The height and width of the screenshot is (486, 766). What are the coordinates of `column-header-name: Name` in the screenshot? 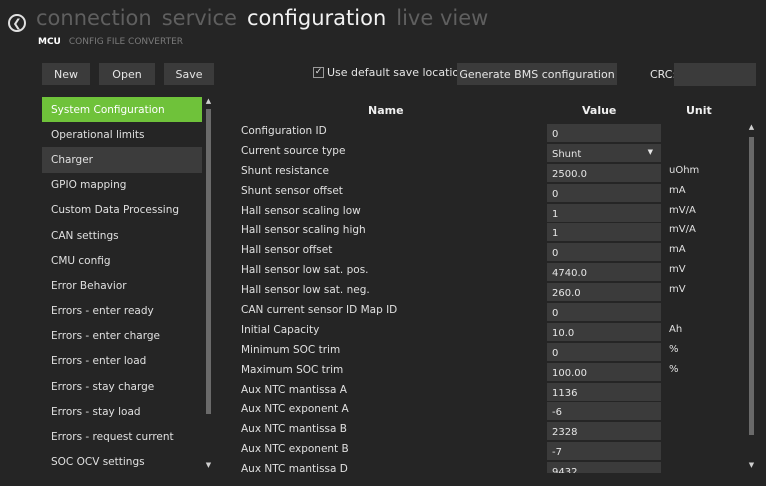 It's located at (386, 110).